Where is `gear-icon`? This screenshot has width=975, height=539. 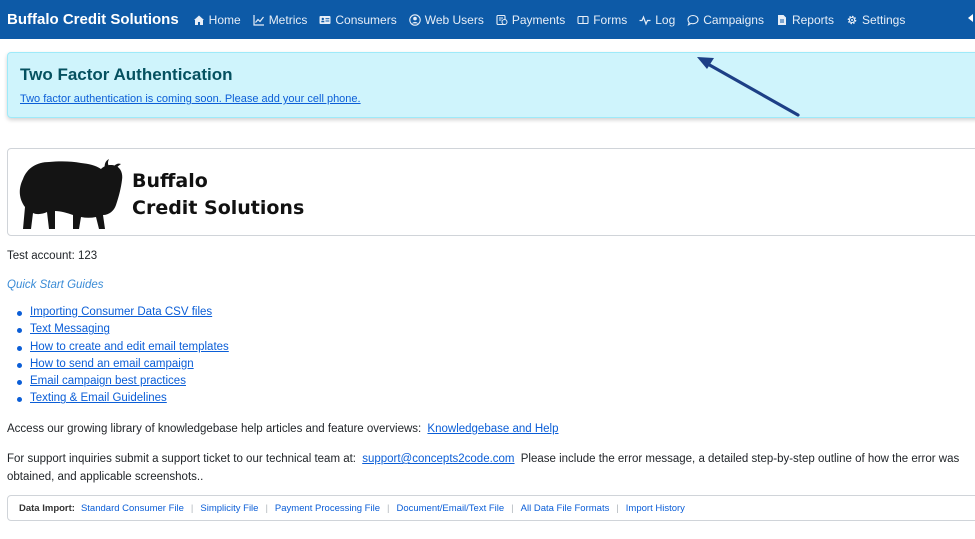 gear-icon is located at coordinates (852, 19).